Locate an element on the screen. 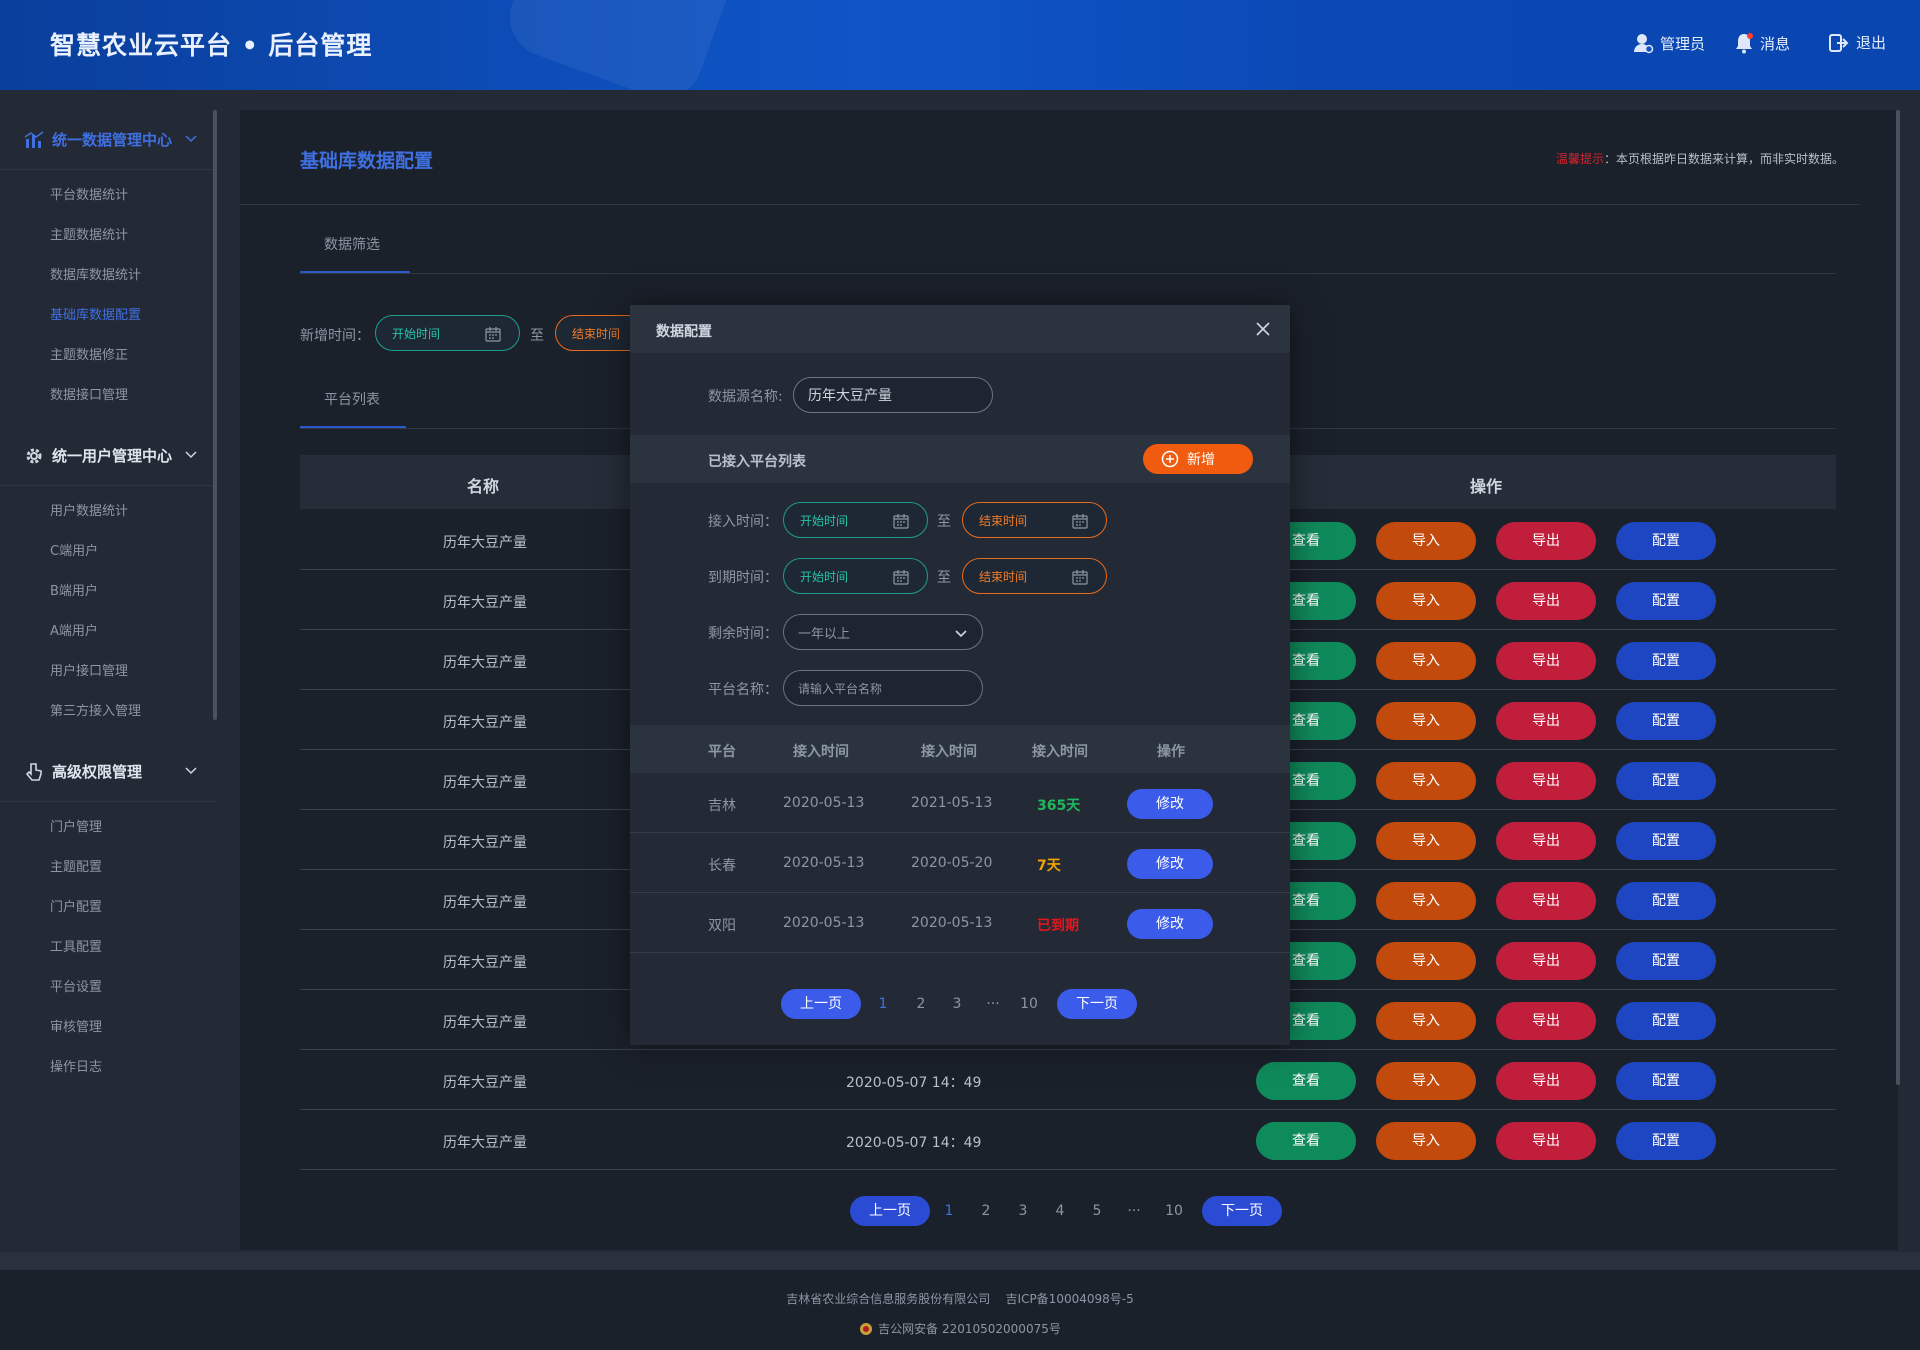 The image size is (1920, 1350). expire-end-date: 结束时间 is located at coordinates (1034, 576).